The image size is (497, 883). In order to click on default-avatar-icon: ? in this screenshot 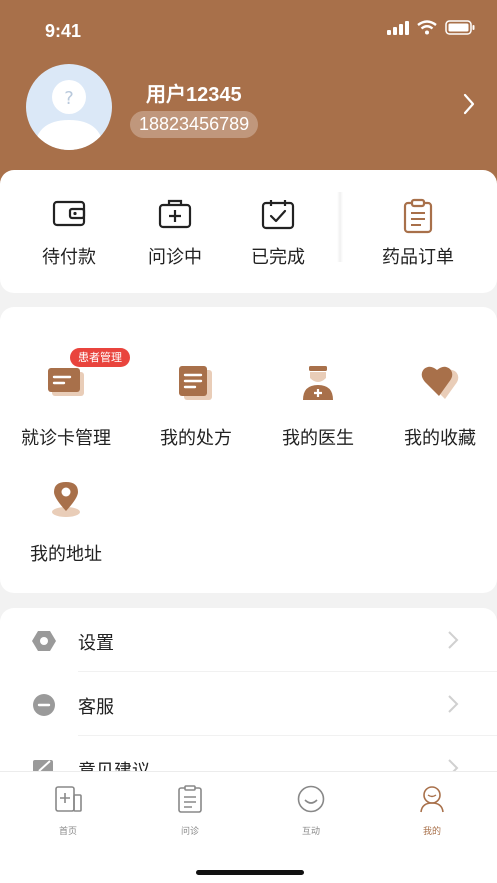, I will do `click(69, 115)`.